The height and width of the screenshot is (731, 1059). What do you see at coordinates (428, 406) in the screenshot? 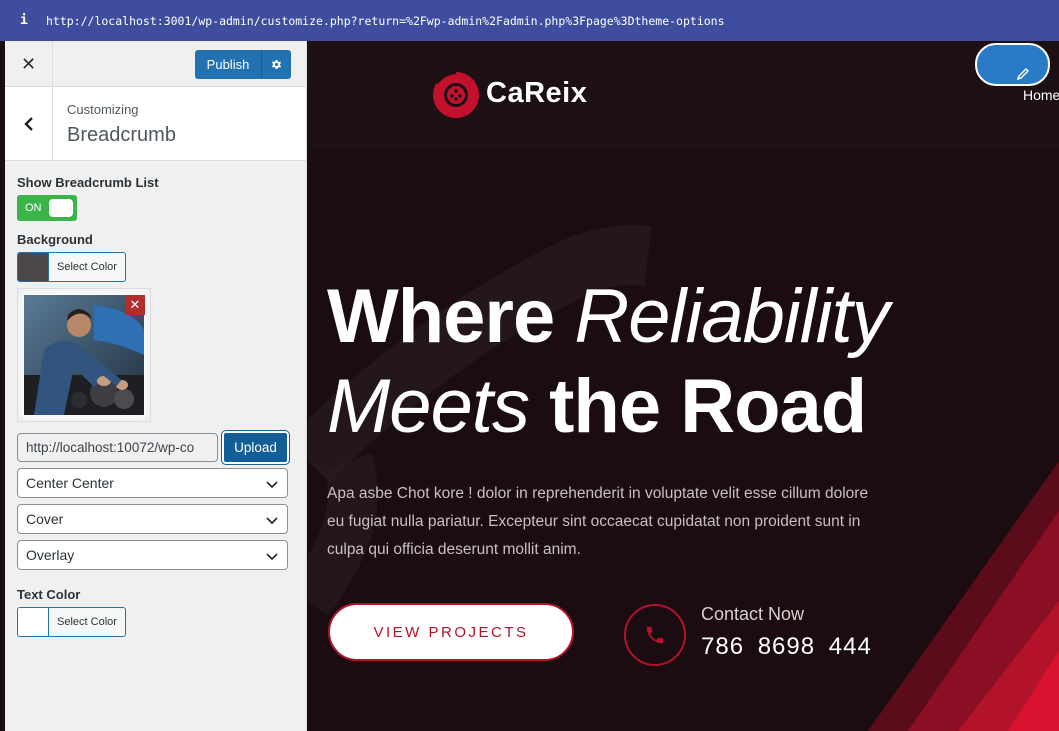
I see `hero-meets: Meets` at bounding box center [428, 406].